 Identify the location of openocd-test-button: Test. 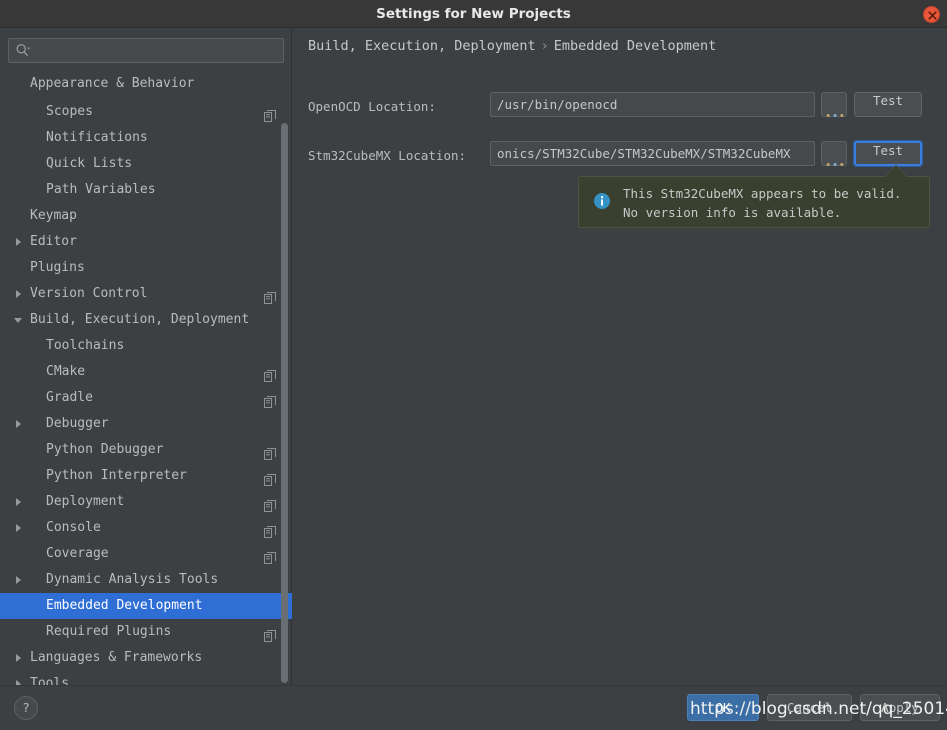
(888, 104).